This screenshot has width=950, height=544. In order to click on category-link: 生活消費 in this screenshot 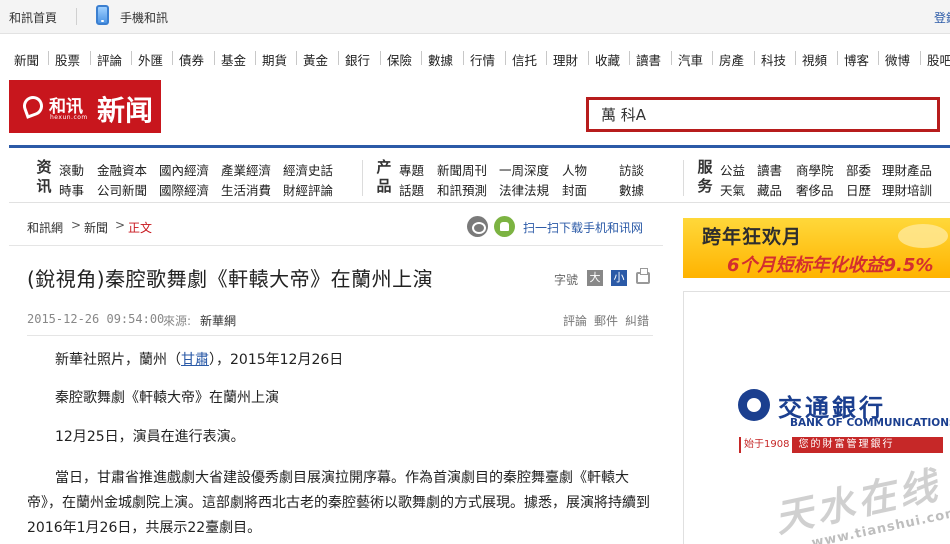, I will do `click(246, 189)`.